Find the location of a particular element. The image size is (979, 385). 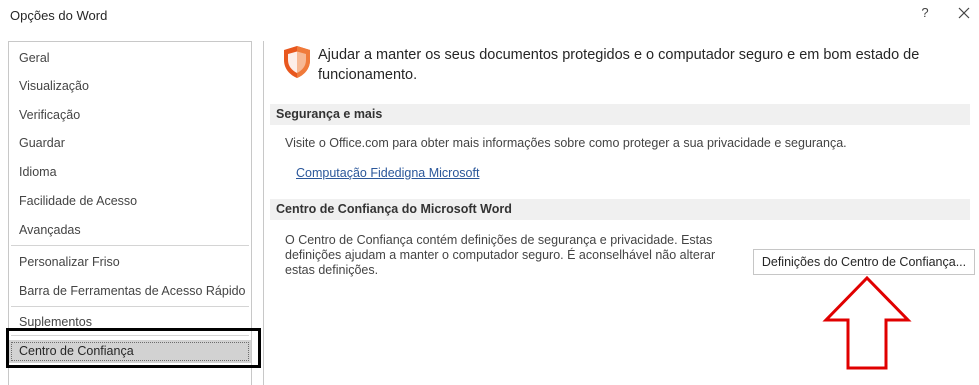

section-header-centro-confianca: Centro de Confiança do Microsoft Word is located at coordinates (620, 209).